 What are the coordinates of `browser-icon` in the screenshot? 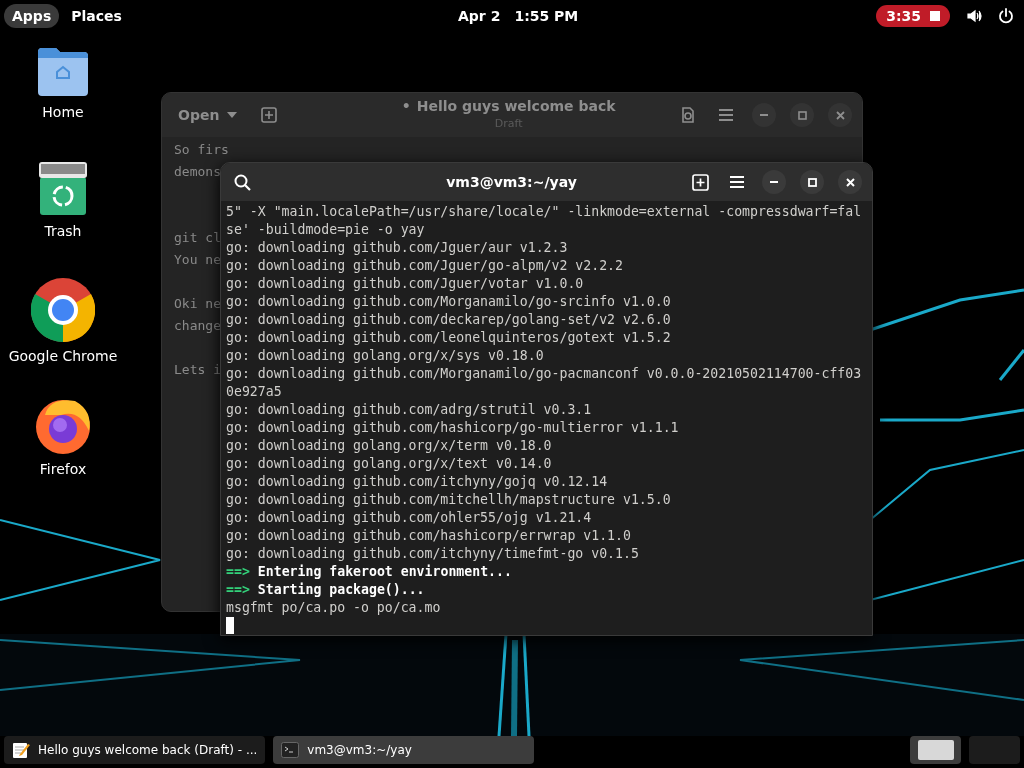 It's located at (63, 310).